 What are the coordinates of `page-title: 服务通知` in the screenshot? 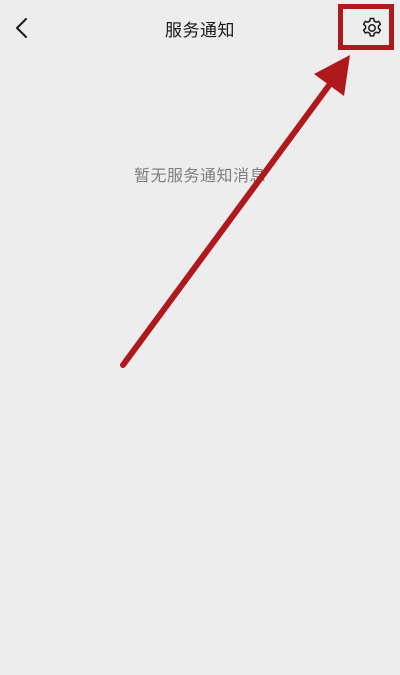 It's located at (200, 31).